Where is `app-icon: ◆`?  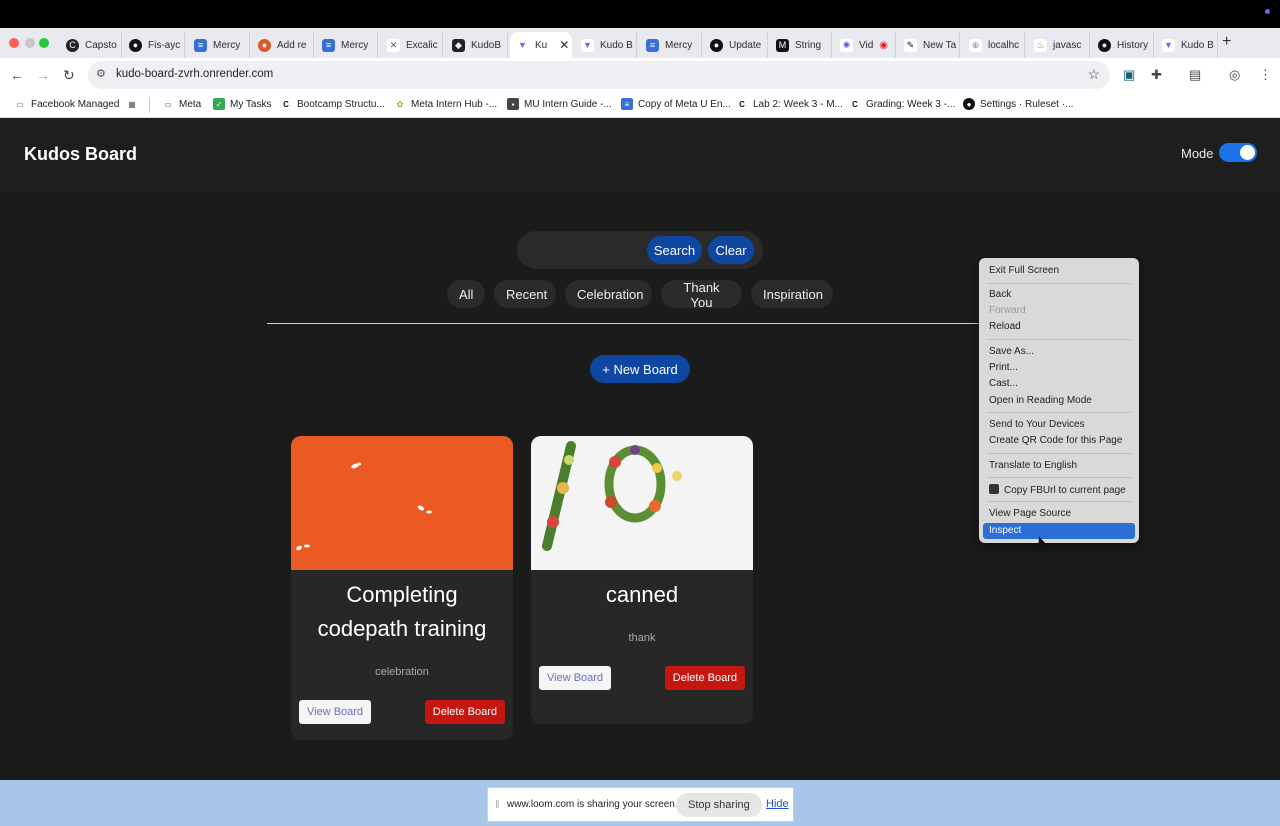 app-icon: ◆ is located at coordinates (458, 45).